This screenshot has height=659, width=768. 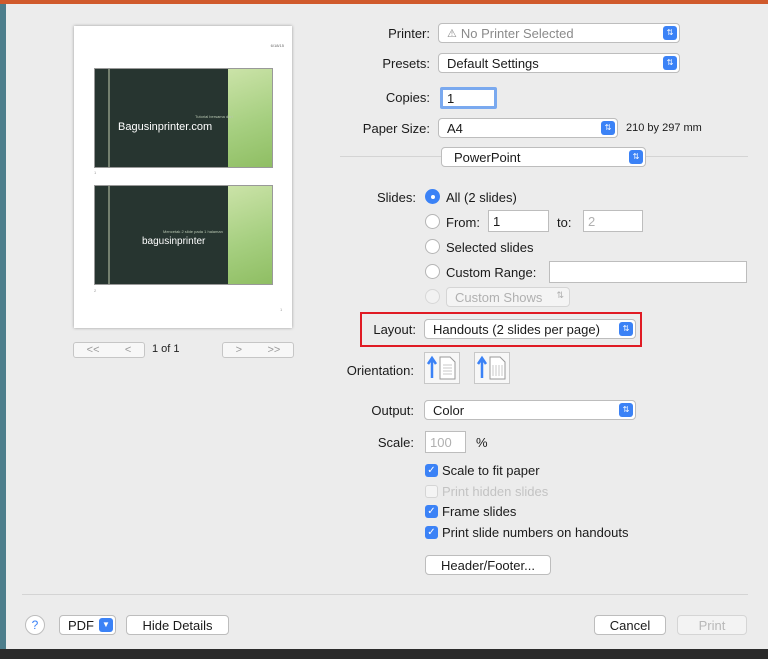 I want to click on landscape-icon, so click(x=491, y=367).